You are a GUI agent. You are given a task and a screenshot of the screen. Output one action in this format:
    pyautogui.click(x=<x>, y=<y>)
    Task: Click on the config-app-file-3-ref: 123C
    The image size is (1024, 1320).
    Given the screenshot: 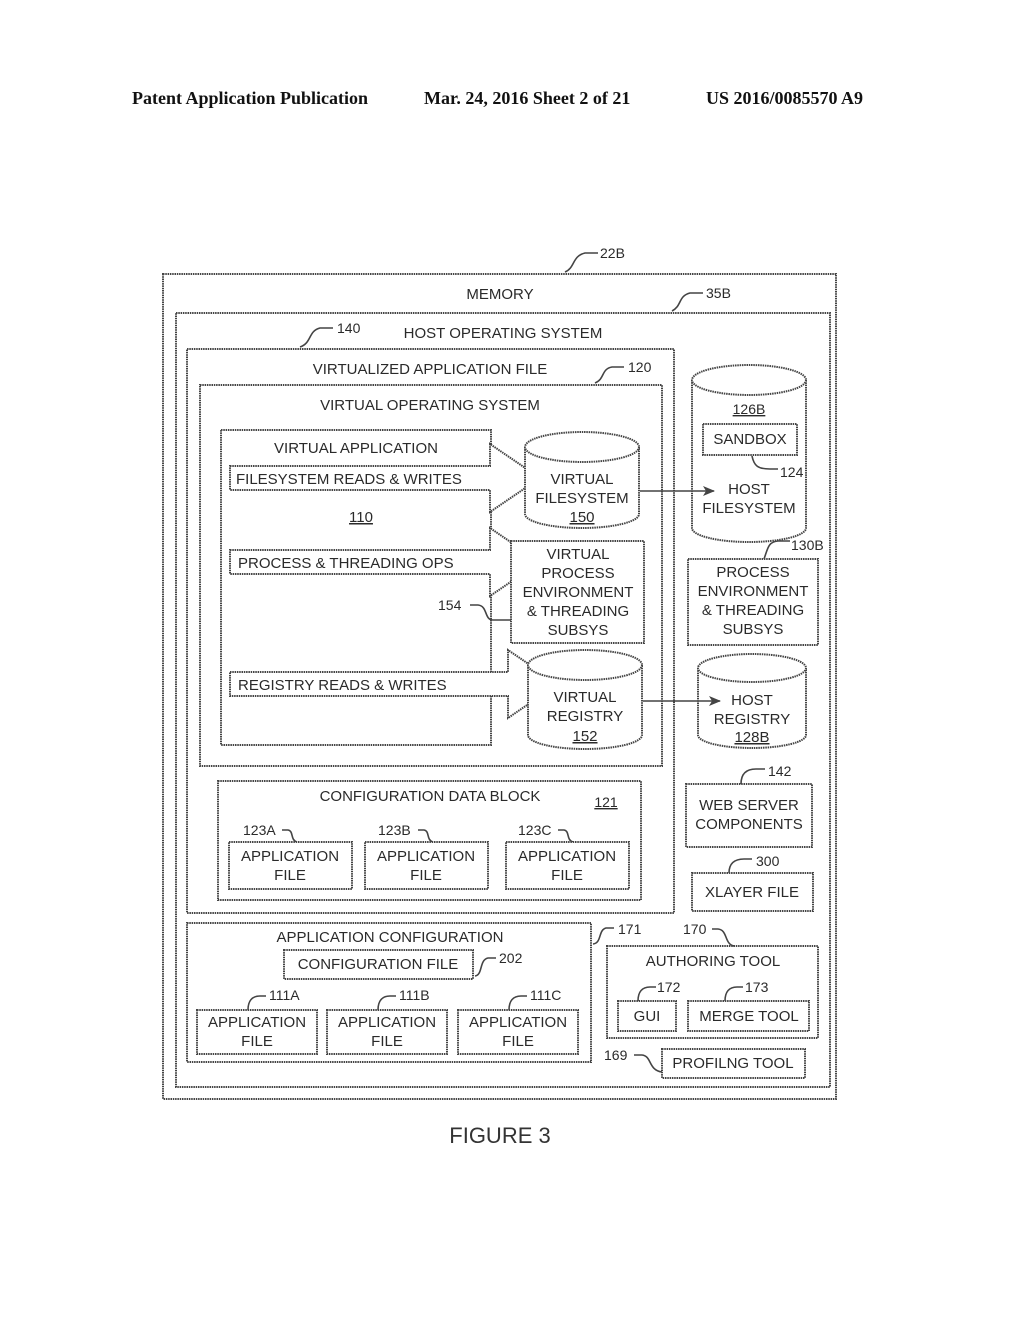 What is the action you would take?
    pyautogui.click(x=534, y=830)
    